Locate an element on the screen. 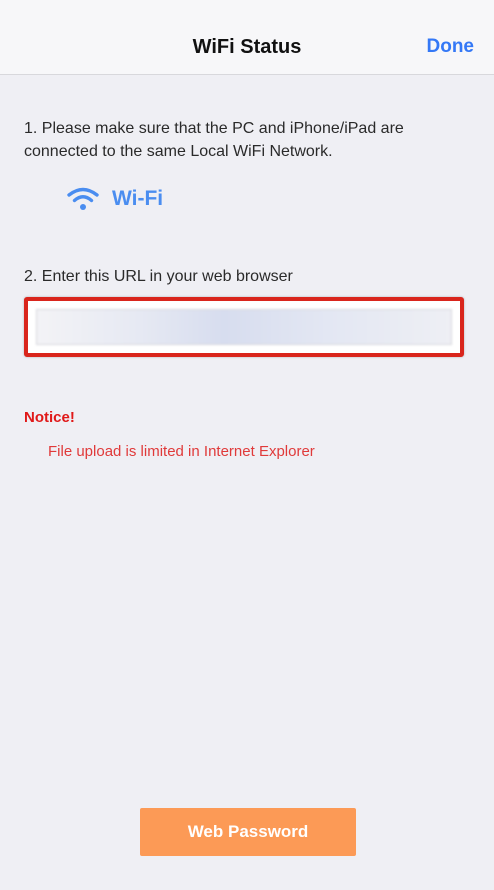 The height and width of the screenshot is (890, 494). web-password-button: Web Password is located at coordinates (248, 832).